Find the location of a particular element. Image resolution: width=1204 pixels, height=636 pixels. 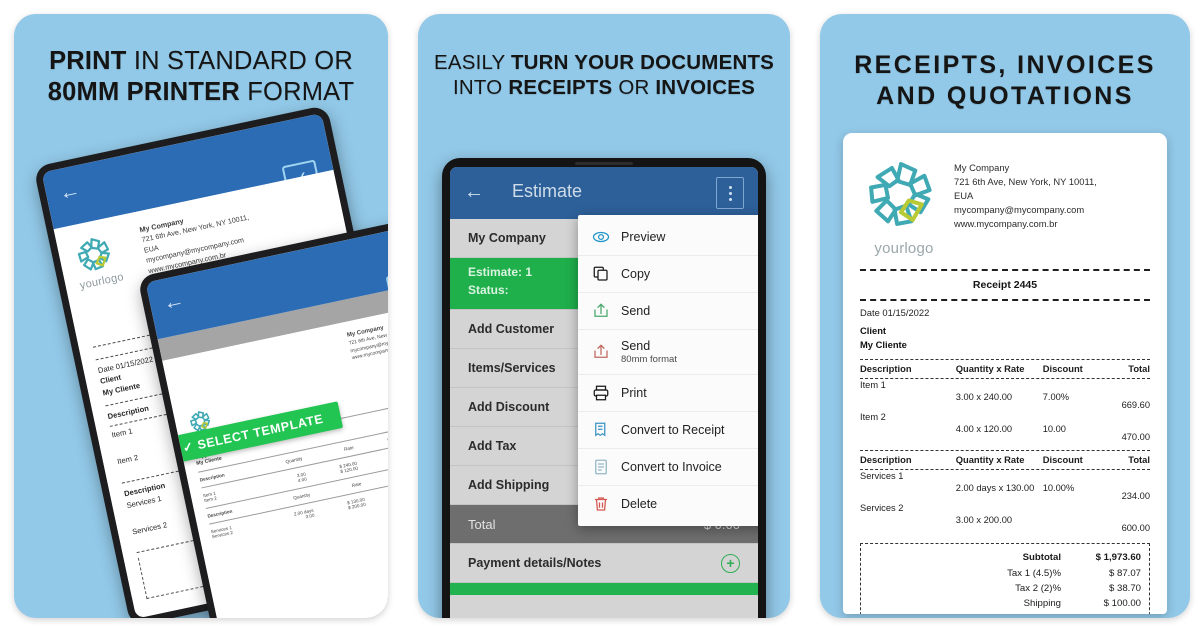

document-date: Date 01/15/2022 is located at coordinates (895, 312).